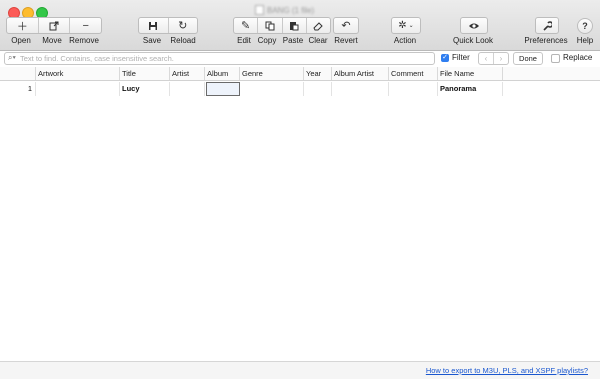  Describe the element at coordinates (578, 57) in the screenshot. I see `replace-label: Replace` at that location.